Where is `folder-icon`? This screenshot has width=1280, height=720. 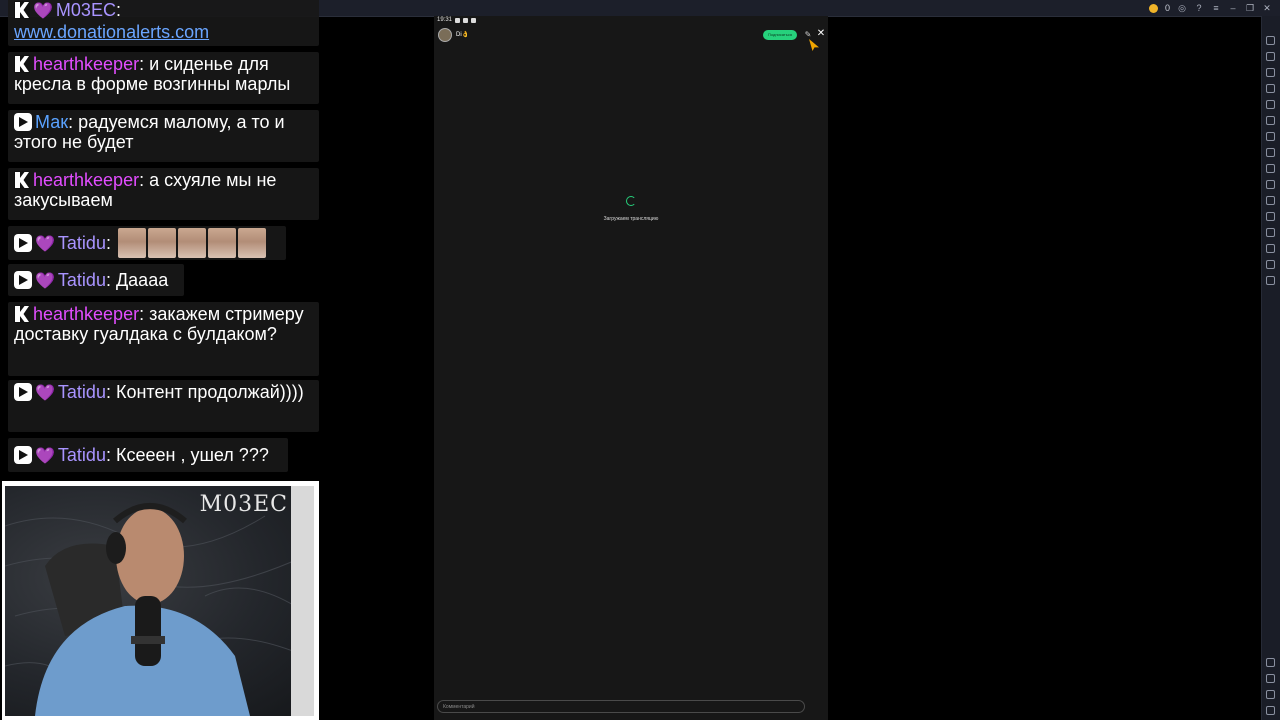
folder-icon is located at coordinates (1270, 184).